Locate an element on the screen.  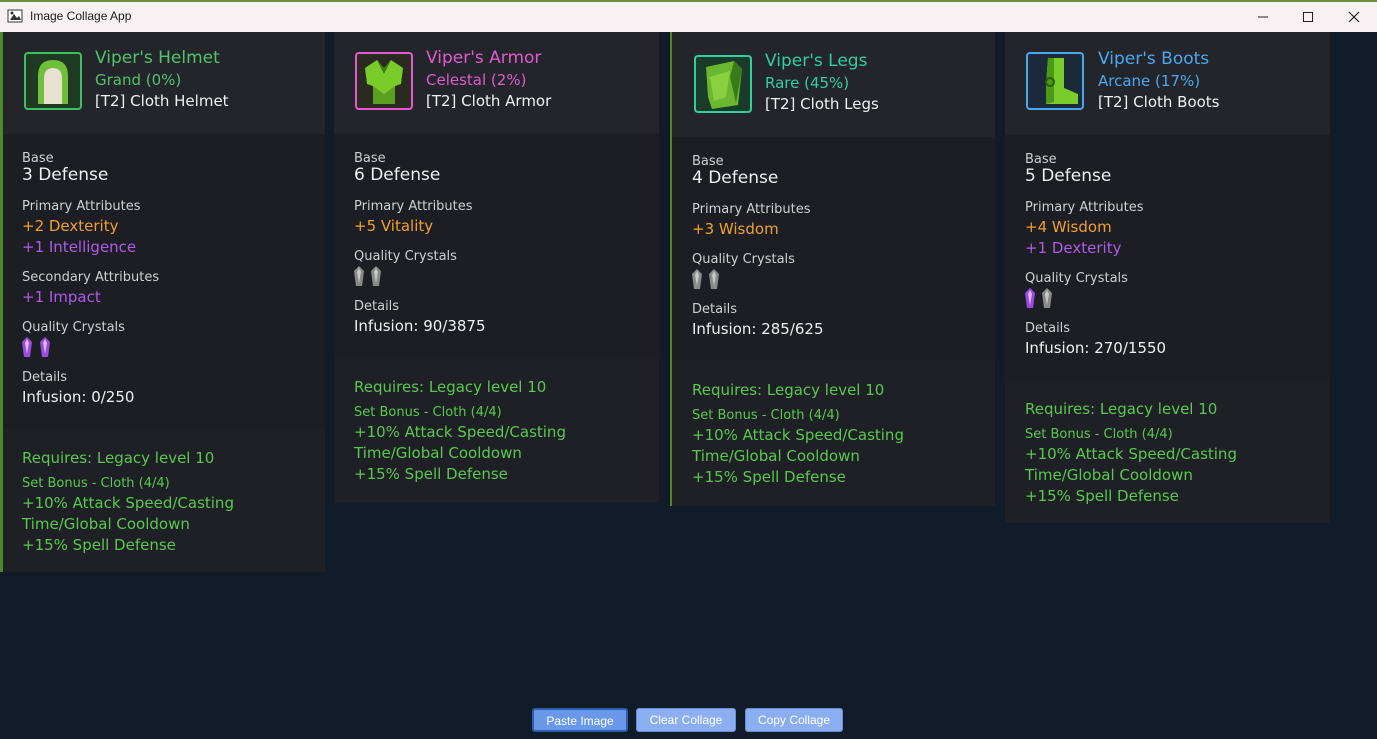
close-button is located at coordinates (1354, 17).